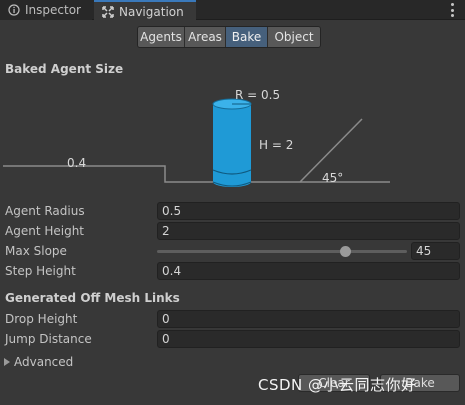 The height and width of the screenshot is (405, 465). Describe the element at coordinates (345, 251) in the screenshot. I see `slider-handle` at that location.